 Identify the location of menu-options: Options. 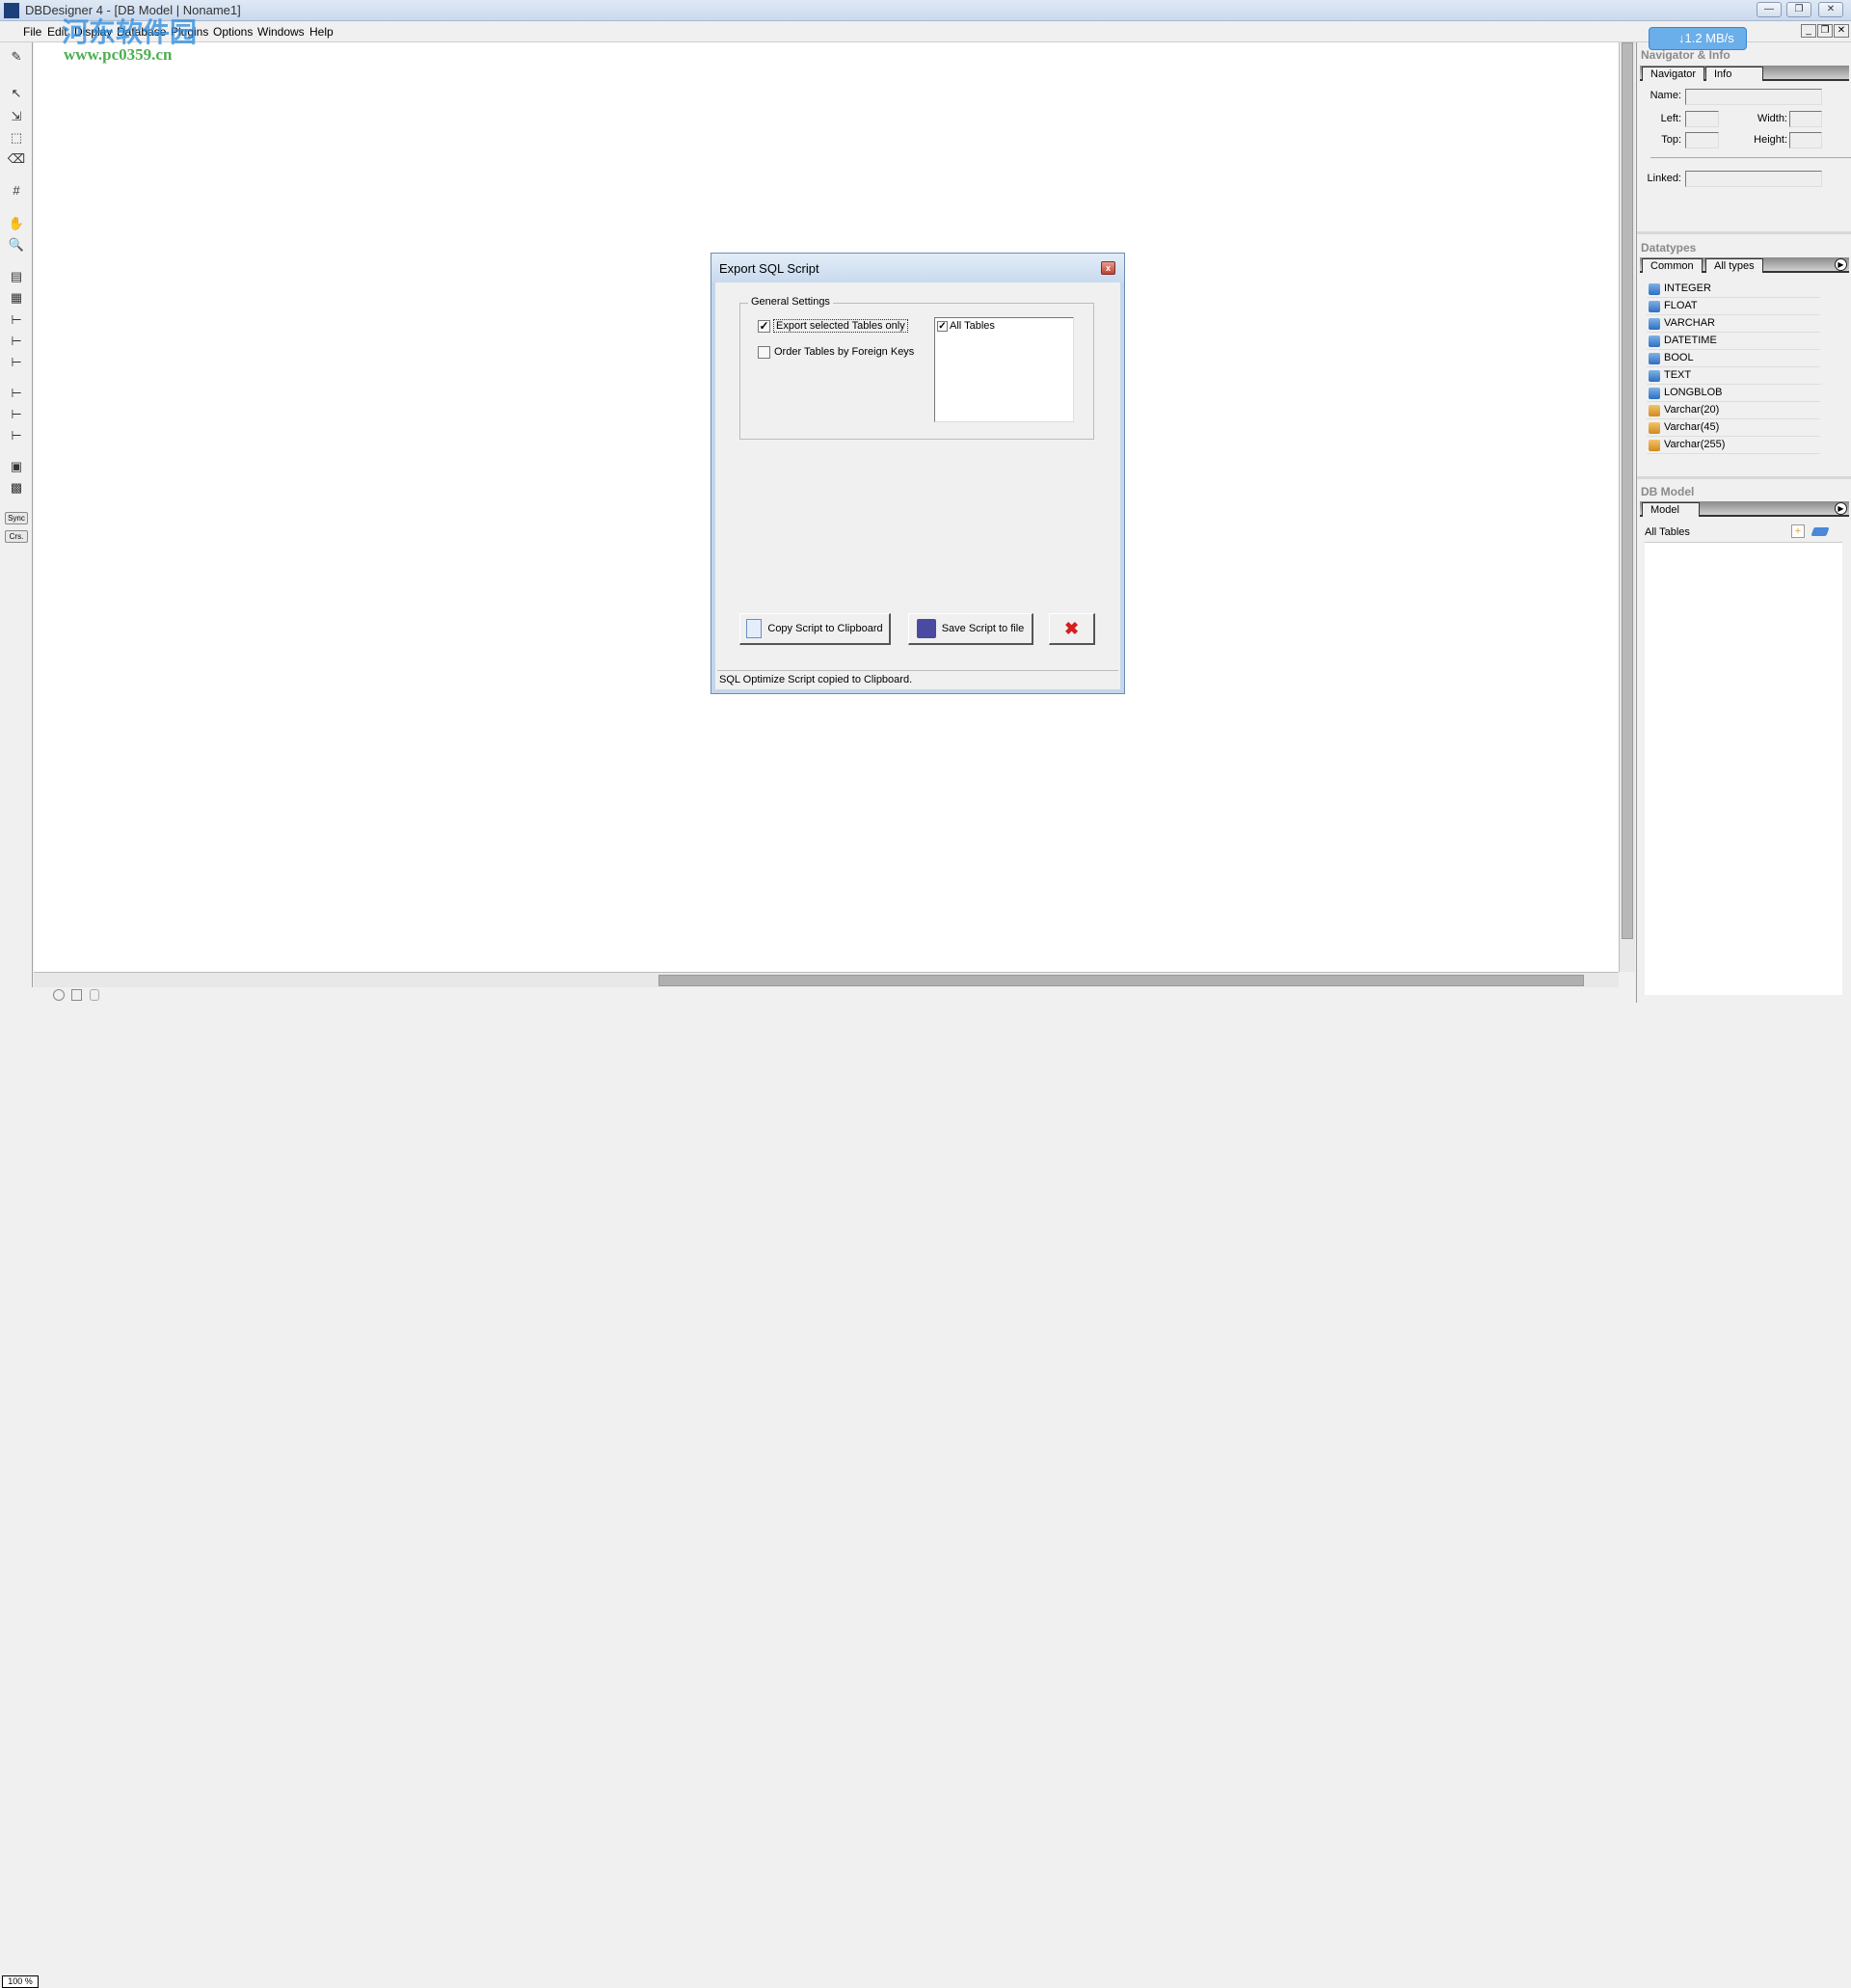
(233, 32).